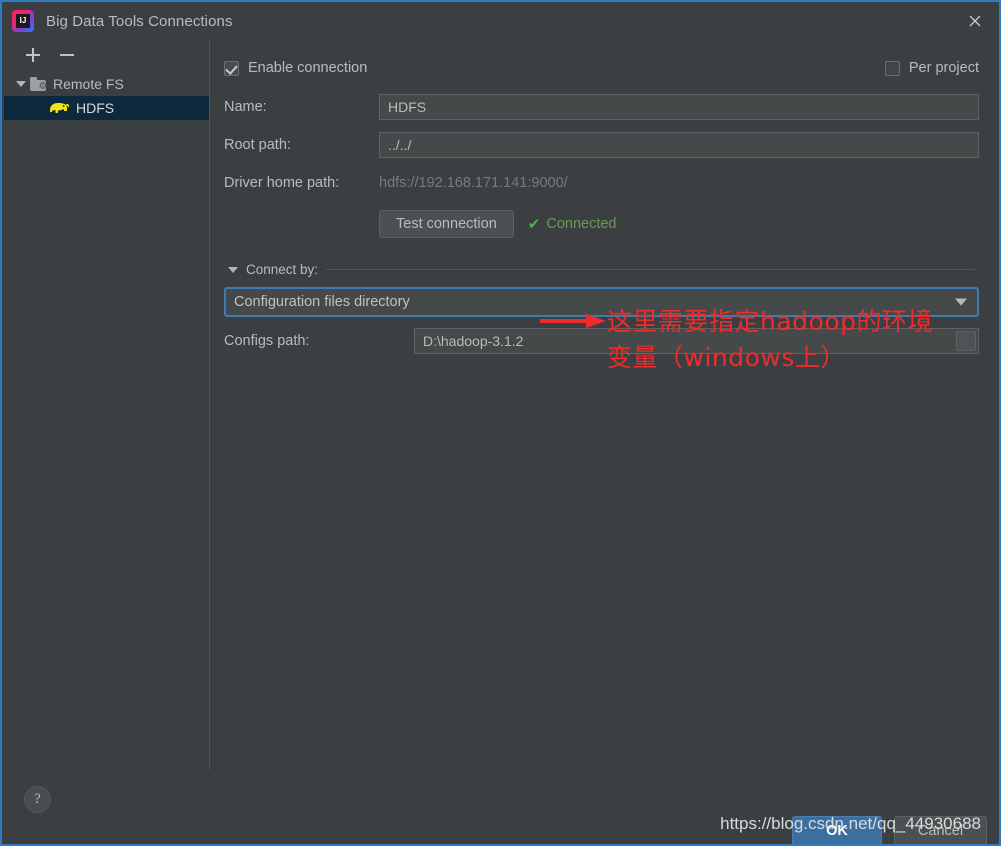 The height and width of the screenshot is (846, 1001). What do you see at coordinates (308, 68) in the screenshot?
I see `enable-connection-label: Enable connection` at bounding box center [308, 68].